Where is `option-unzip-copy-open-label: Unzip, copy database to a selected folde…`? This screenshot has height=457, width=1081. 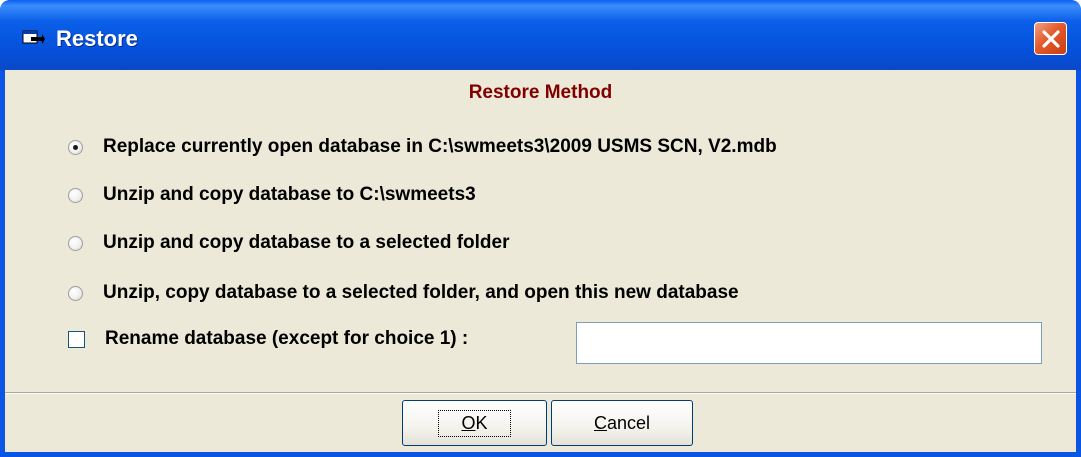
option-unzip-copy-open-label: Unzip, copy database to a selected folde… is located at coordinates (421, 292).